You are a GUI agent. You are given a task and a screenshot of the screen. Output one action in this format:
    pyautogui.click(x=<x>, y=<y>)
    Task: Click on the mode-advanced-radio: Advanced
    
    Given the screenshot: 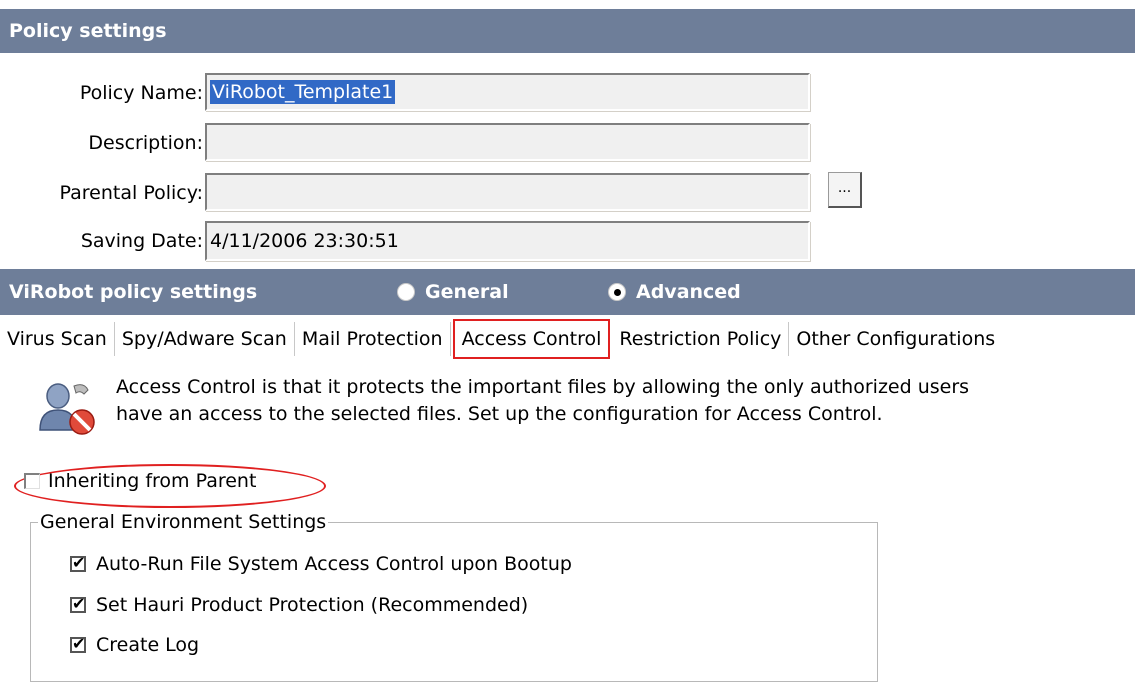 What is the action you would take?
    pyautogui.click(x=674, y=292)
    